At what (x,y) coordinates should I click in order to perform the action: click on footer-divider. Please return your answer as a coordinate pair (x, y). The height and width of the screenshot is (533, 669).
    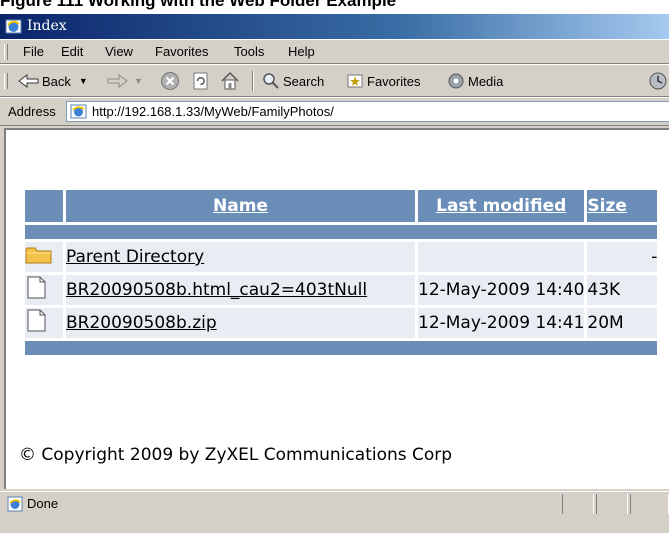
    Looking at the image, I should click on (341, 348).